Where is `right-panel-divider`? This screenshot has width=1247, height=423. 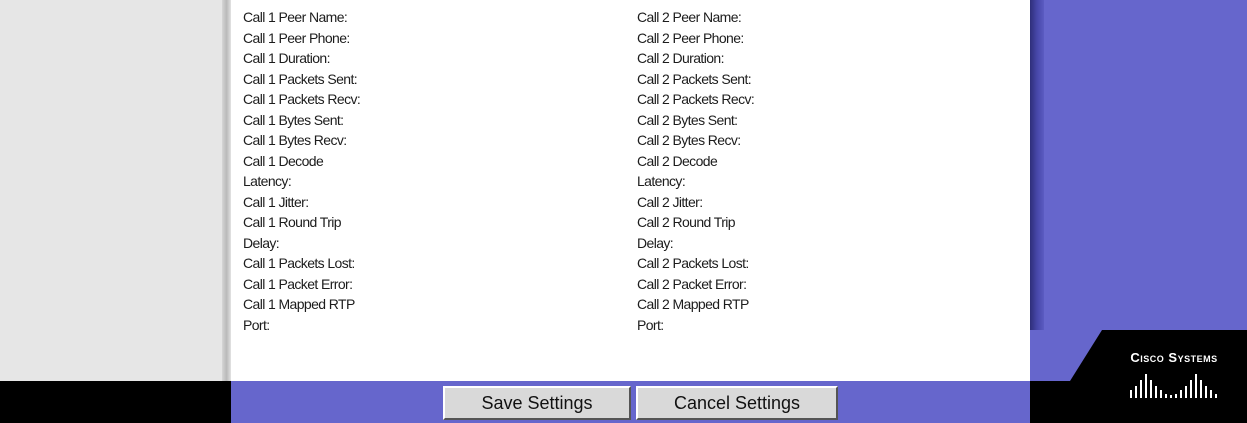
right-panel-divider is located at coordinates (1037, 190).